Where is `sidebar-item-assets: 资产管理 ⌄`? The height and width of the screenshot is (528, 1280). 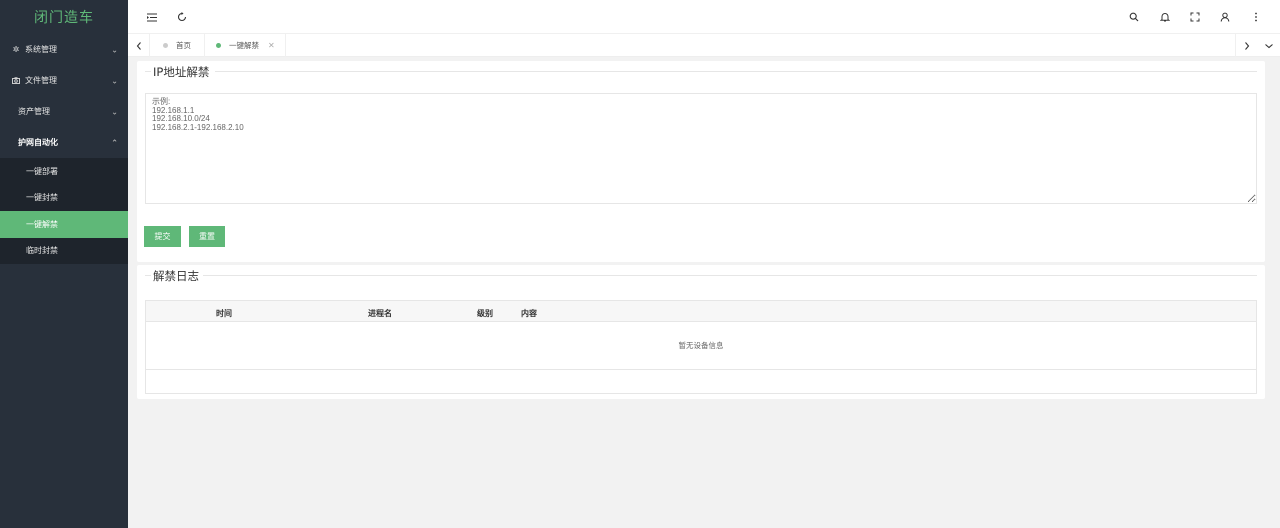
sidebar-item-assets: 资产管理 ⌄ is located at coordinates (64, 111).